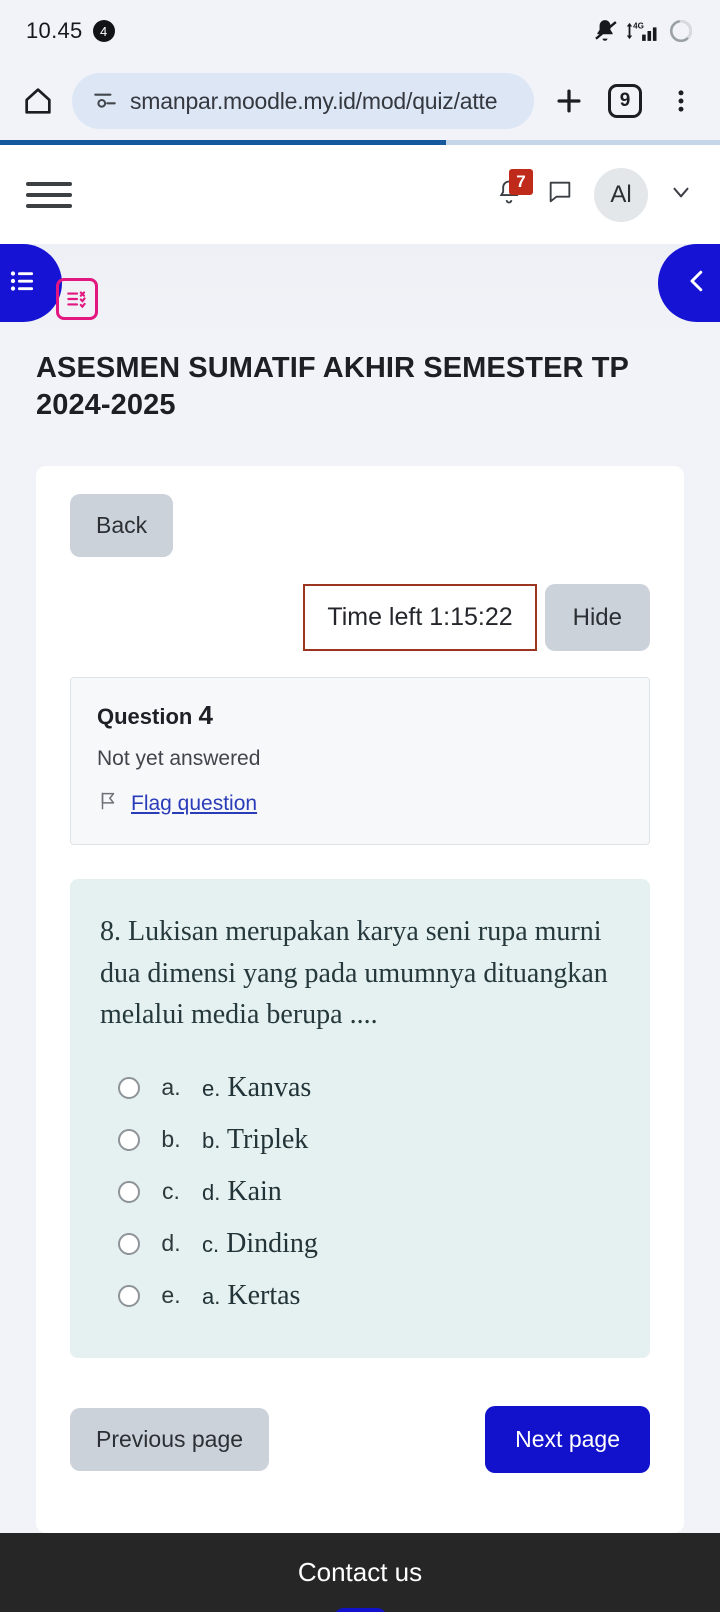 Image resolution: width=720 pixels, height=1612 pixels. I want to click on next-page-button: Next page, so click(567, 1439).